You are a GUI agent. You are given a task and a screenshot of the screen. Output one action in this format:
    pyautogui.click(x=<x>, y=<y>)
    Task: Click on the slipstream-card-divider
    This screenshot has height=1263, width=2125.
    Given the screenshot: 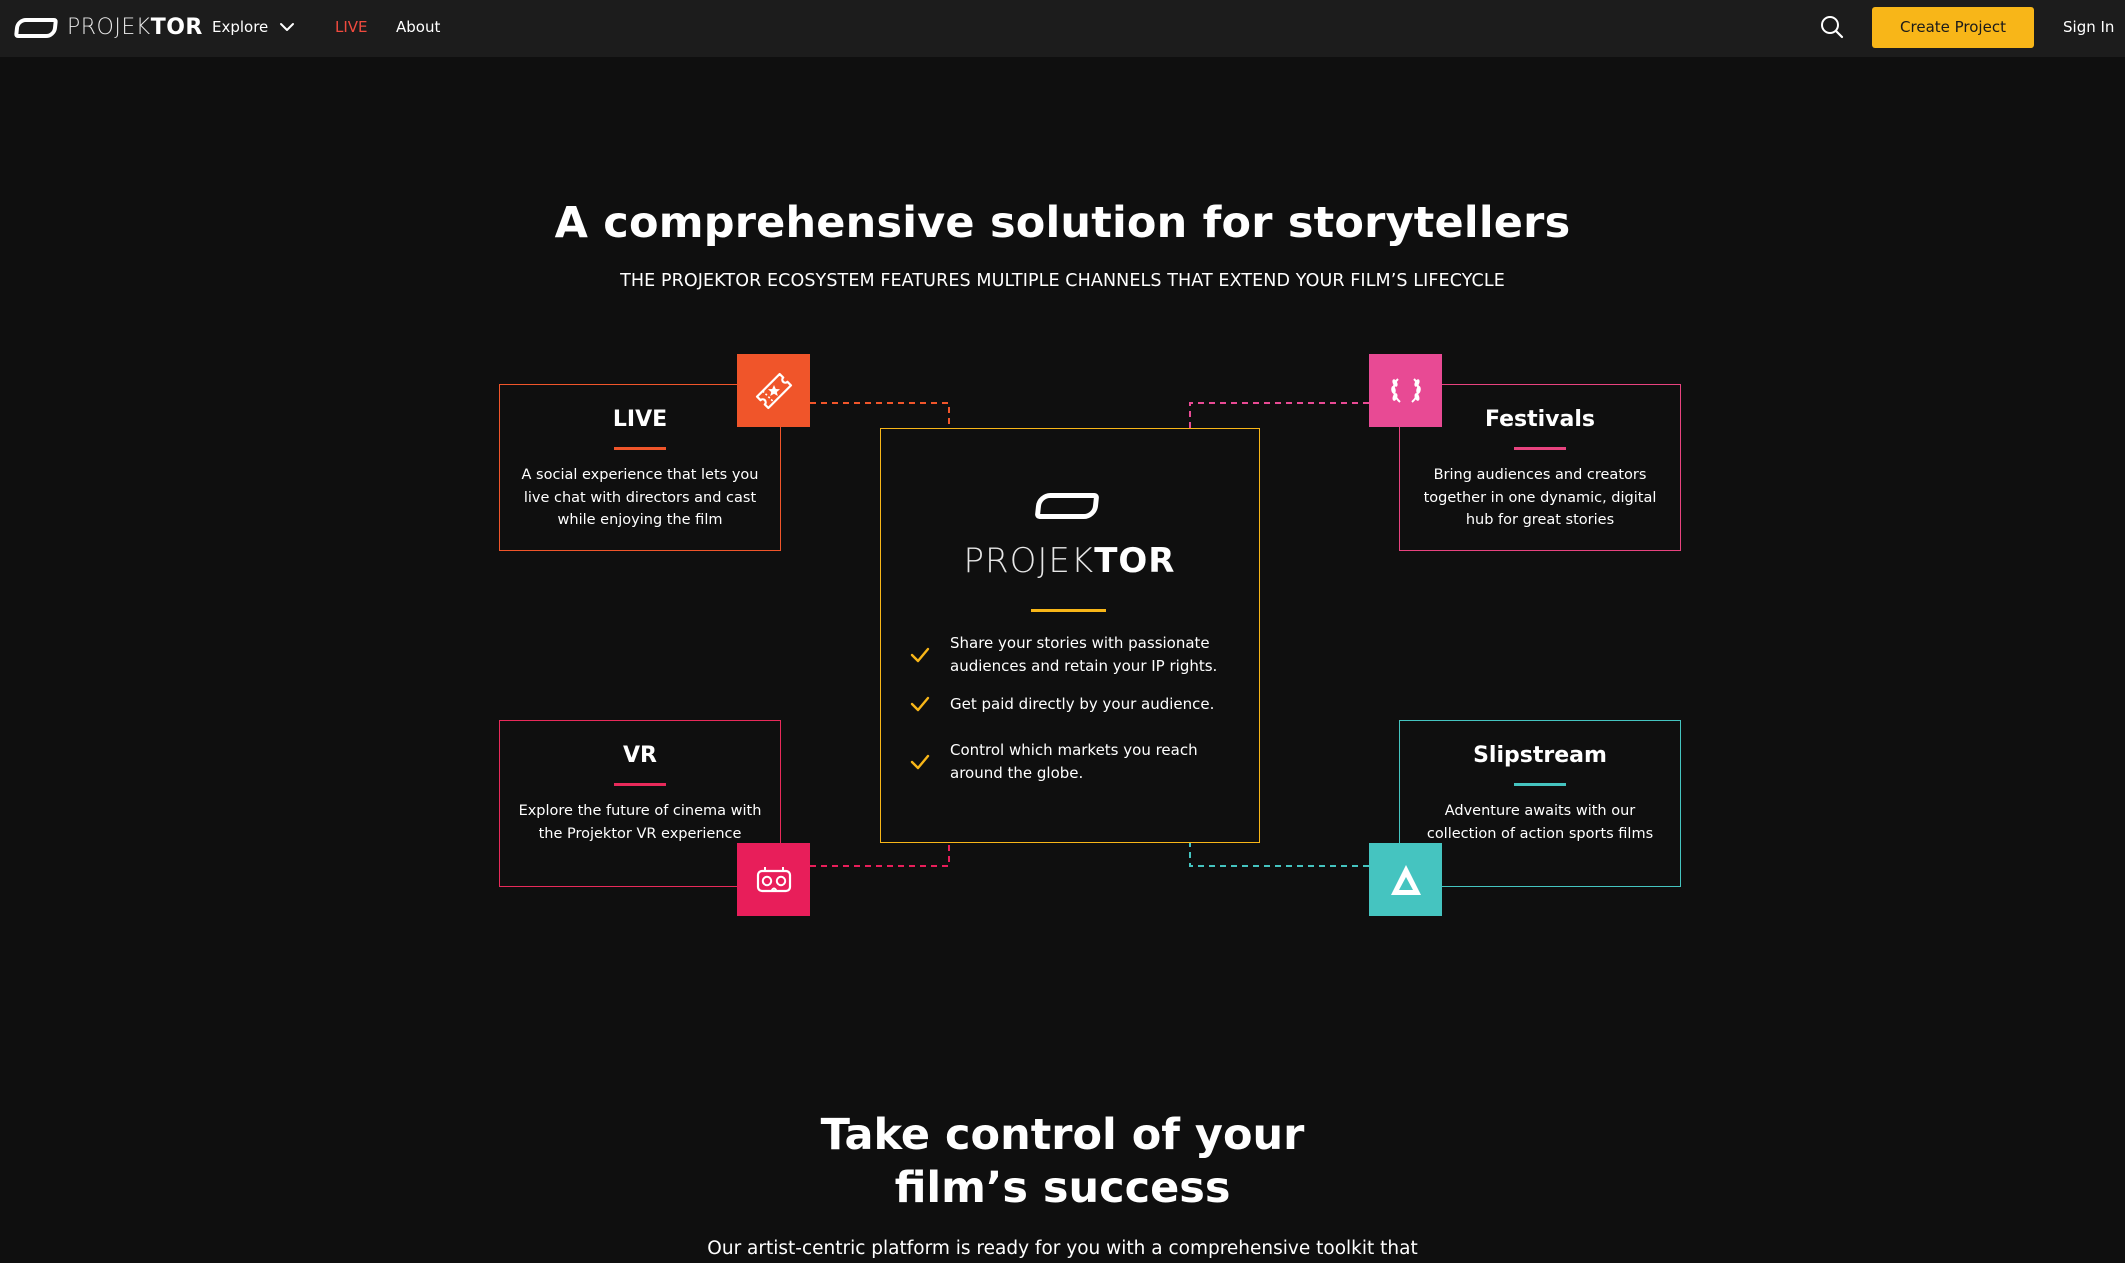 What is the action you would take?
    pyautogui.click(x=1540, y=784)
    